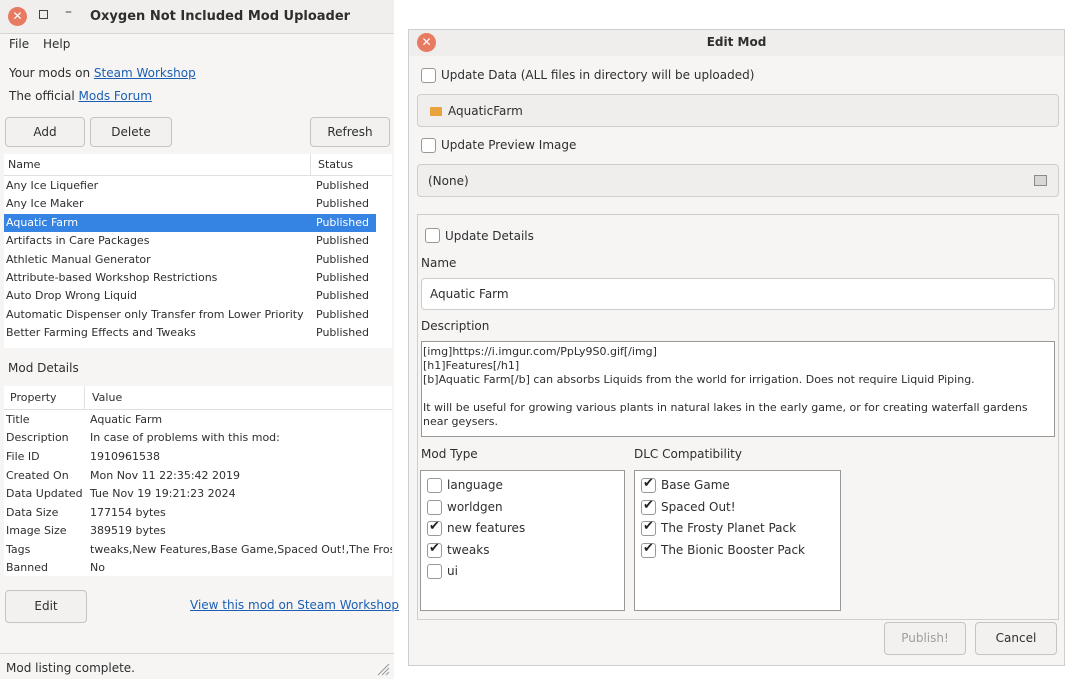 This screenshot has height=679, width=1065. What do you see at coordinates (46, 606) in the screenshot?
I see `edit-button: Edit` at bounding box center [46, 606].